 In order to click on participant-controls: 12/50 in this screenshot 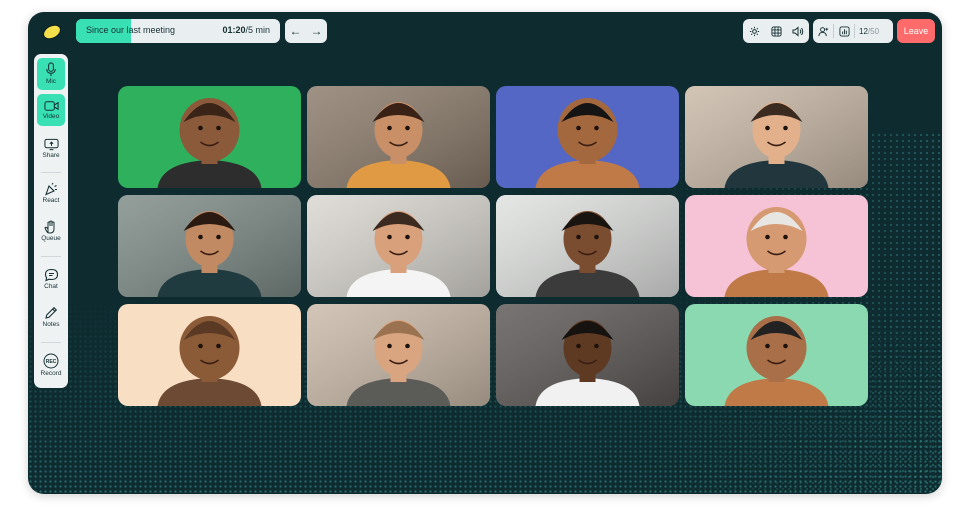, I will do `click(853, 31)`.